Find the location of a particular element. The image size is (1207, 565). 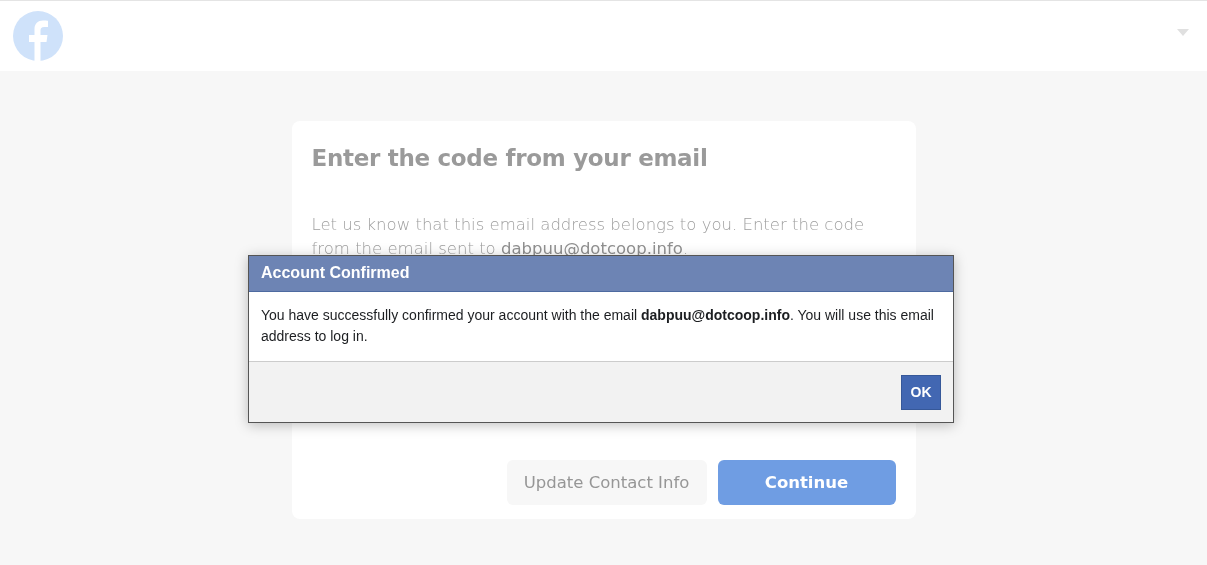

logo-icon is located at coordinates (38, 36).